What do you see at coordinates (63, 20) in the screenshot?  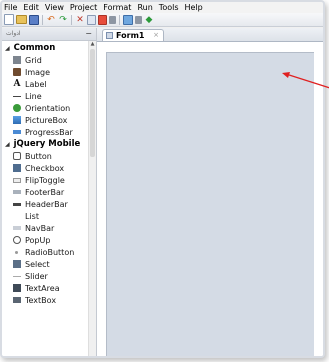 I see `redo-icon: ↷` at bounding box center [63, 20].